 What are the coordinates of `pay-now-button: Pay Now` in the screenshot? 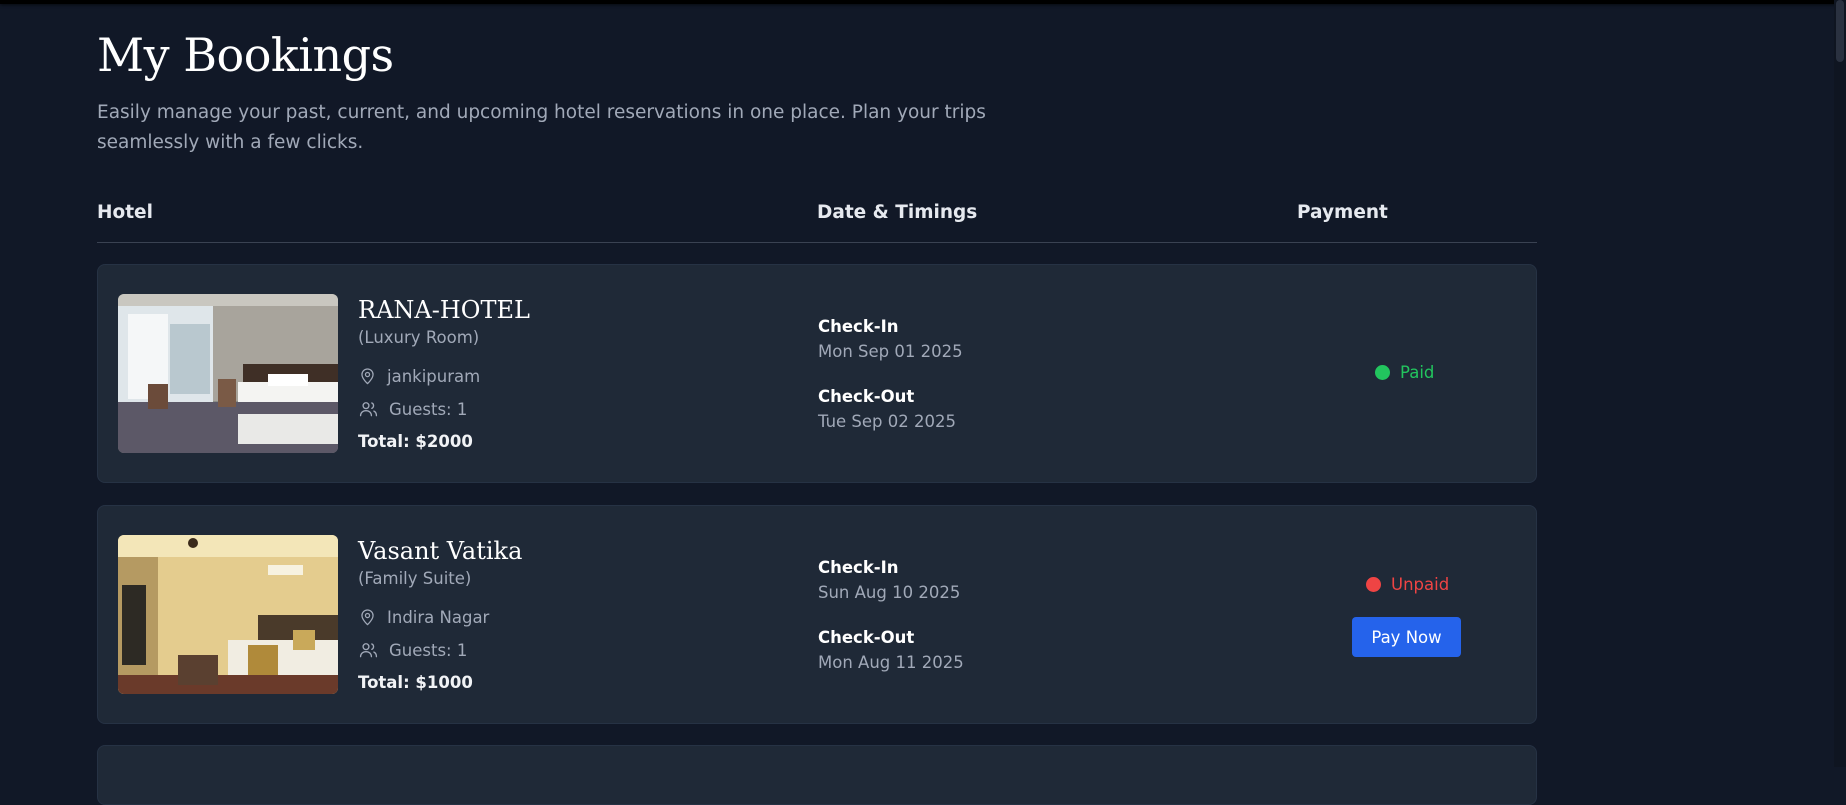 It's located at (1406, 637).